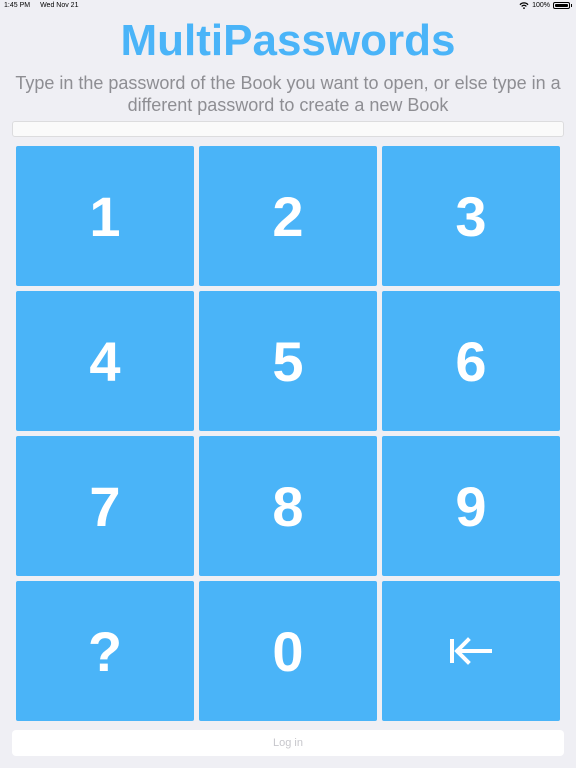 This screenshot has width=576, height=768. Describe the element at coordinates (471, 216) in the screenshot. I see `key-3: 3` at that location.